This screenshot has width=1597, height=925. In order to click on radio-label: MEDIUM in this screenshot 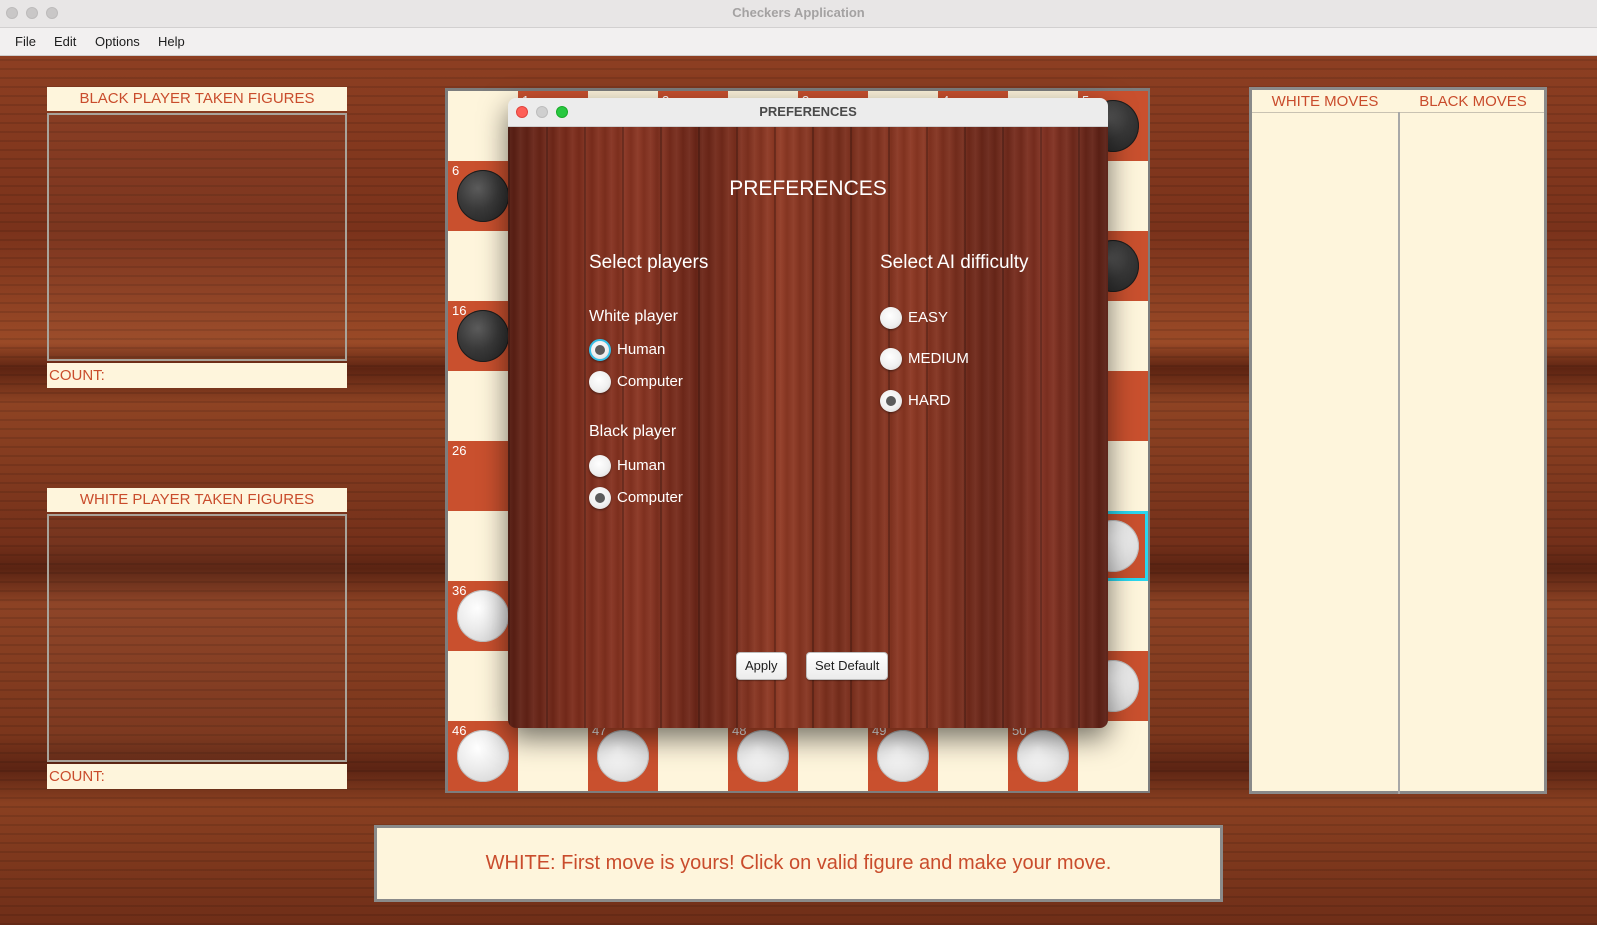, I will do `click(938, 358)`.